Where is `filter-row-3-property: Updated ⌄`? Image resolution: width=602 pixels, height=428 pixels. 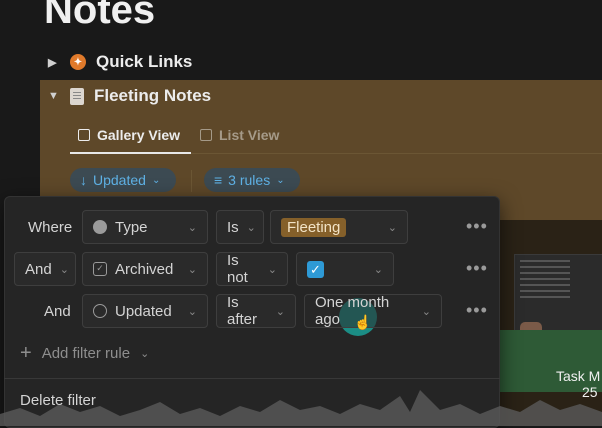 filter-row-3-property: Updated ⌄ is located at coordinates (145, 311).